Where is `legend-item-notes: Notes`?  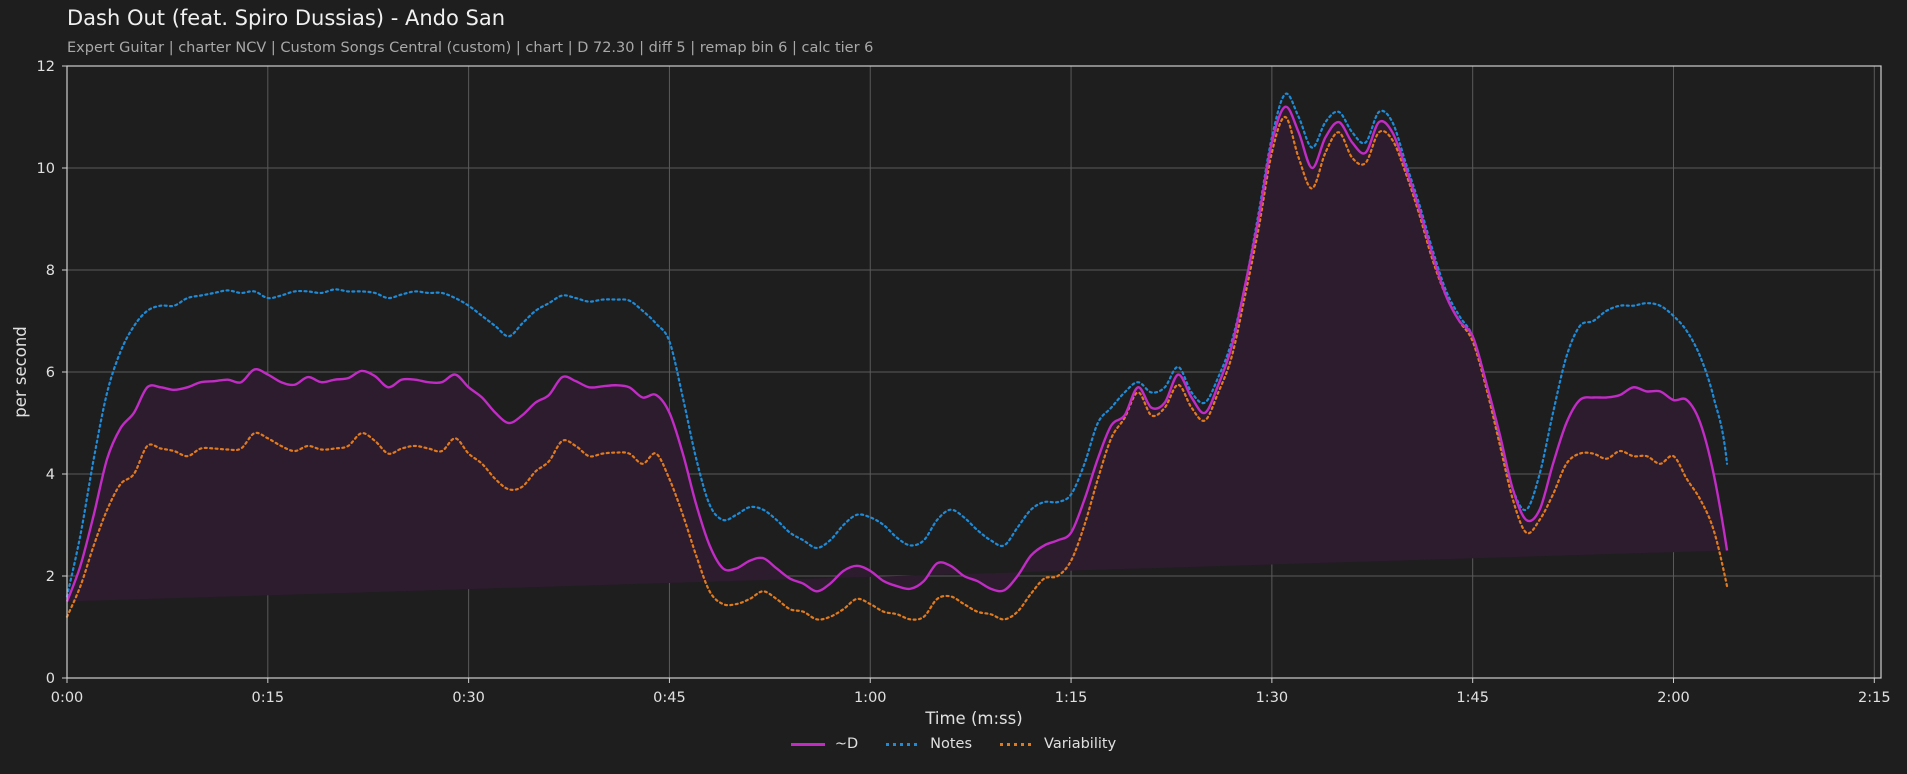
legend-item-notes: Notes is located at coordinates (929, 744).